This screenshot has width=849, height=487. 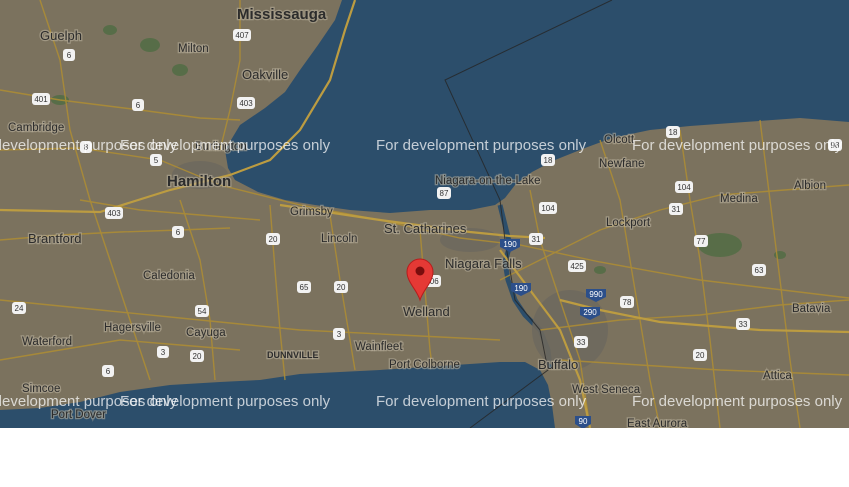 I want to click on label-lincoln: Lincoln, so click(x=339, y=239).